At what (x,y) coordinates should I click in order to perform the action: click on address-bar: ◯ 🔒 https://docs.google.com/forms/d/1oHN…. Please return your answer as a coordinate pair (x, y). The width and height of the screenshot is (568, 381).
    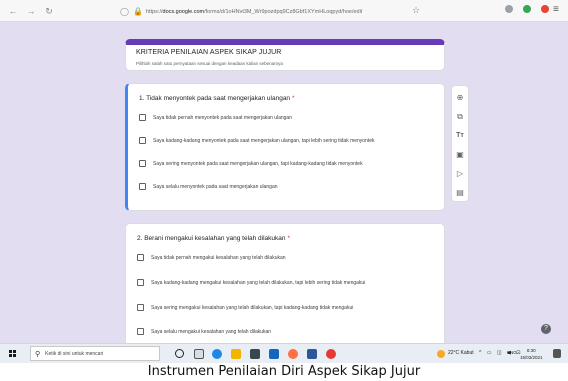
    Looking at the image, I should click on (262, 11).